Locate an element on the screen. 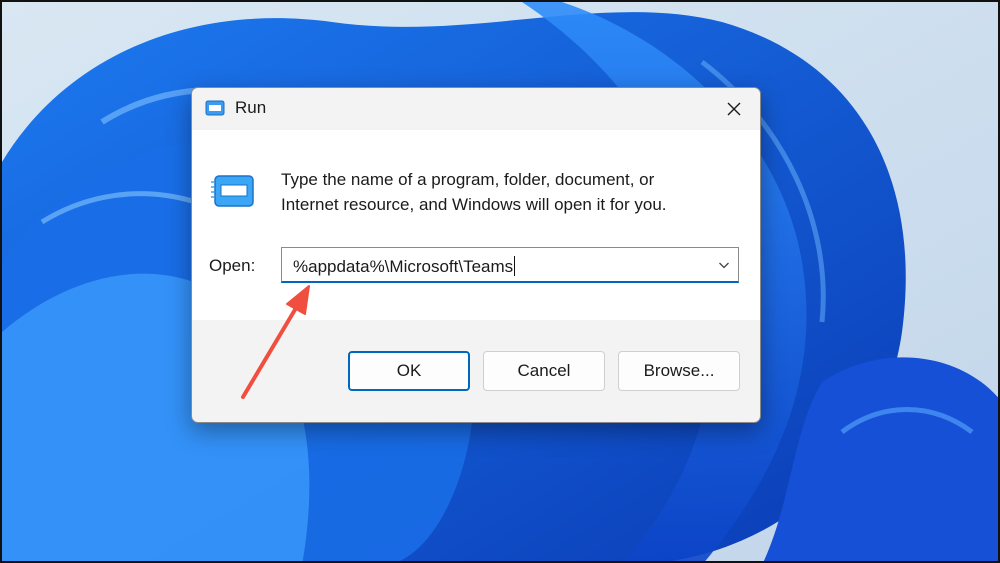 This screenshot has height=563, width=1000. cancel-button: Cancel is located at coordinates (544, 371).